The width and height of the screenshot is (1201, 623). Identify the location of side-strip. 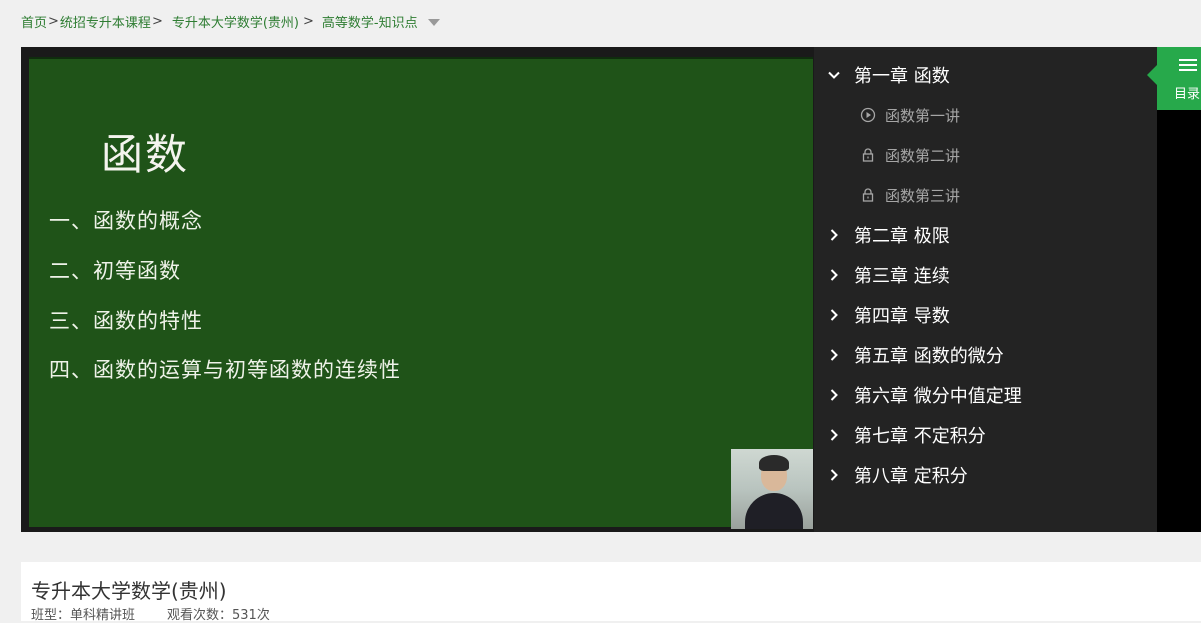
(1179, 289).